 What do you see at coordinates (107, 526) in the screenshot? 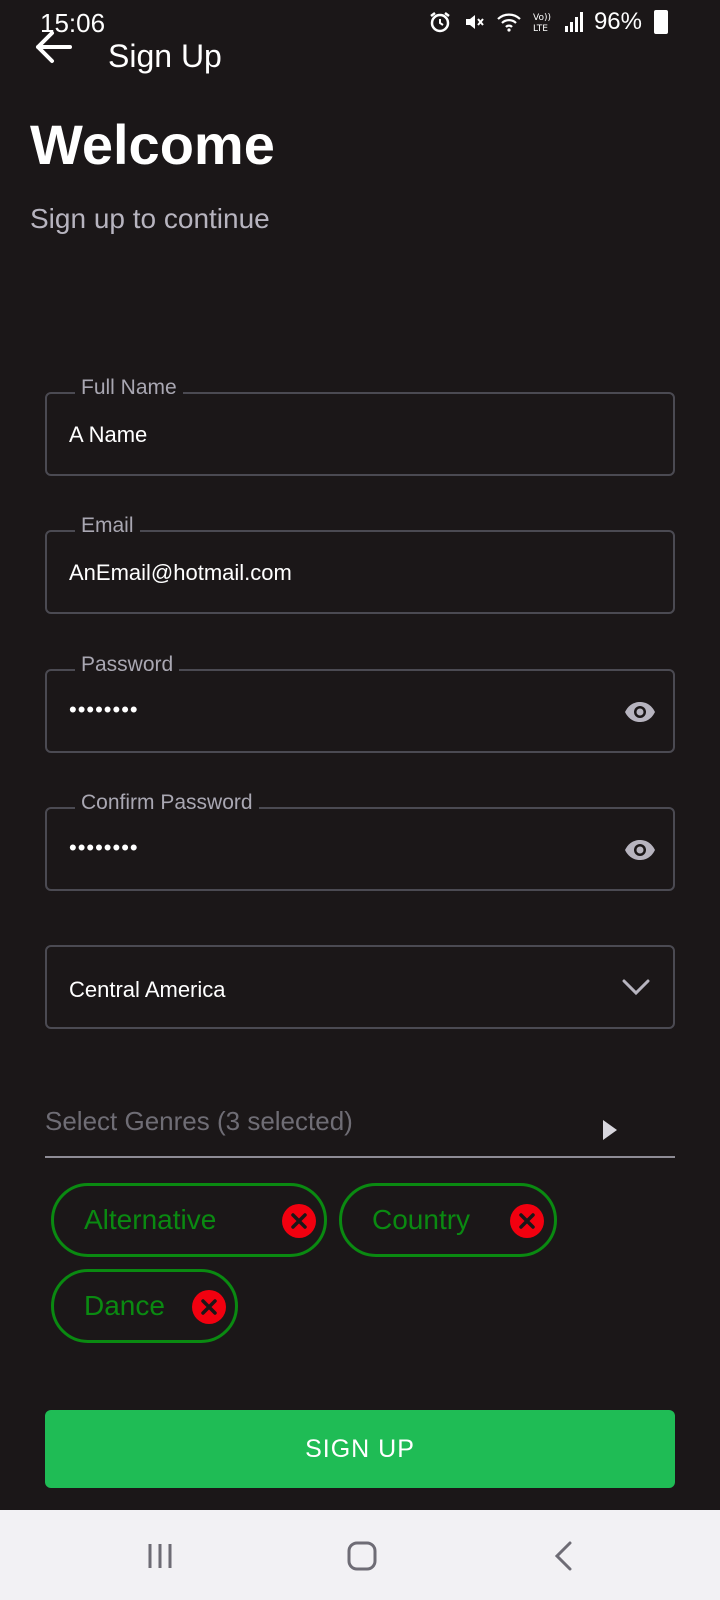
I see `email-label: Email` at bounding box center [107, 526].